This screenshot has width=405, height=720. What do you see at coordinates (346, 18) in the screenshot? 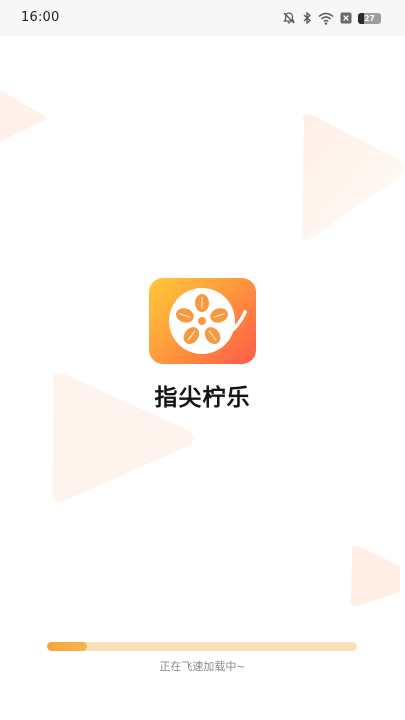
I see `sim-x-icon` at bounding box center [346, 18].